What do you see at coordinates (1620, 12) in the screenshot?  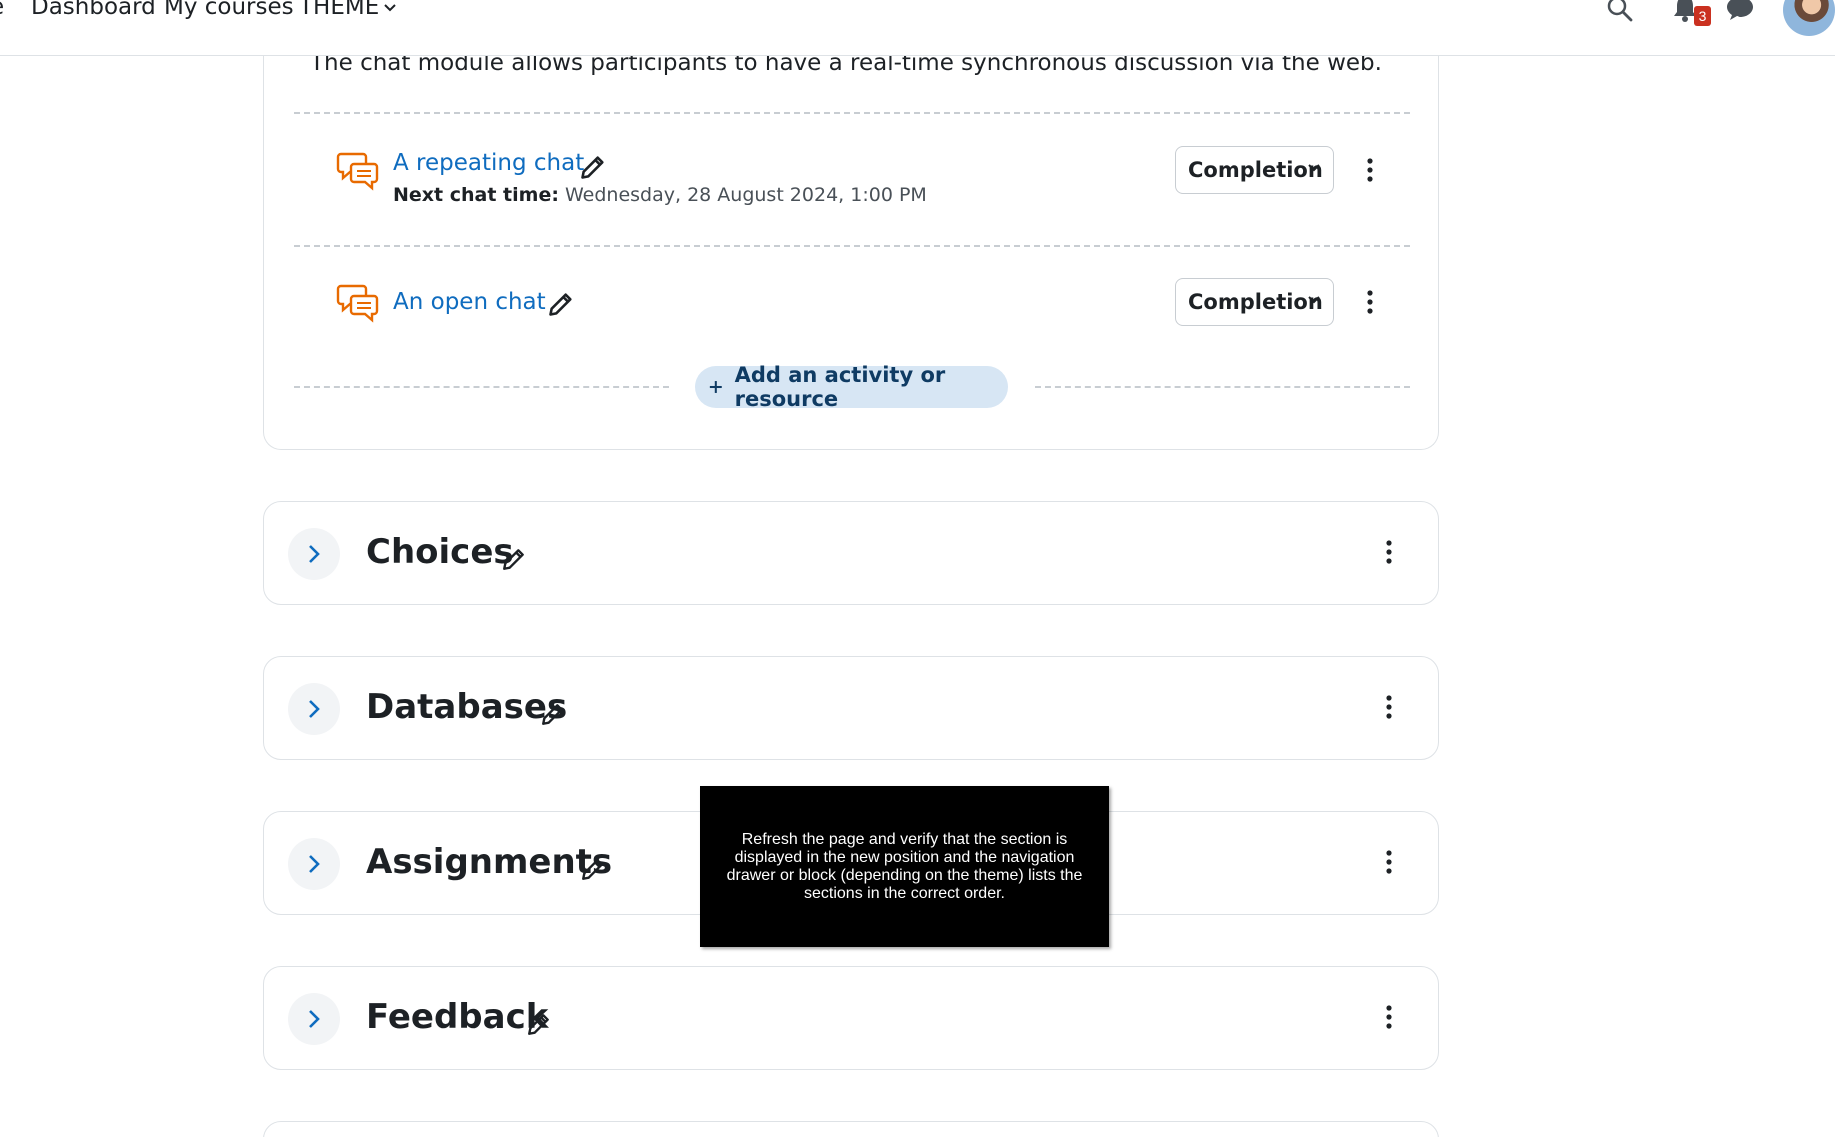 I see `search-icon` at bounding box center [1620, 12].